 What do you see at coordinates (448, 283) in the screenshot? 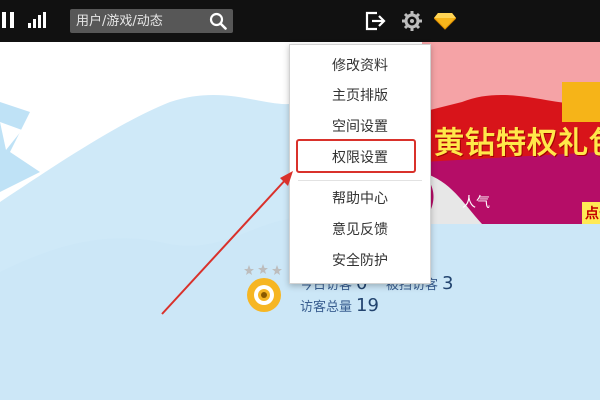
I see `stat-blocked-value: 3` at bounding box center [448, 283].